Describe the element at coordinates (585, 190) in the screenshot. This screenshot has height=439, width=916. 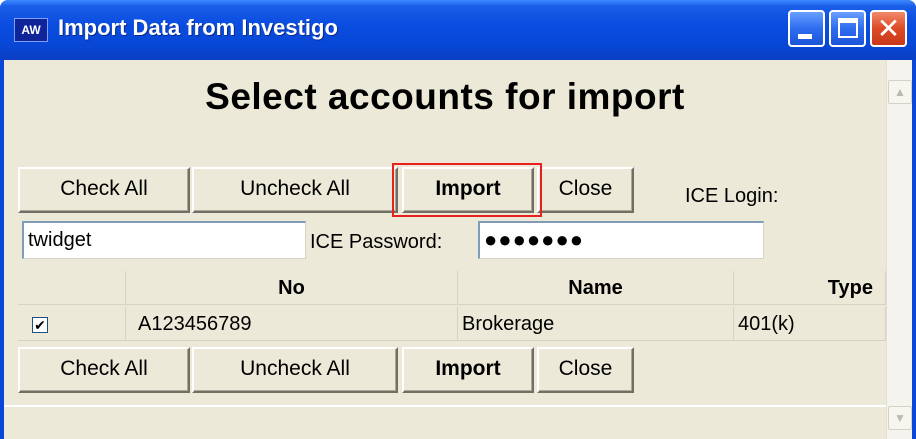
I see `close-button: Close` at that location.